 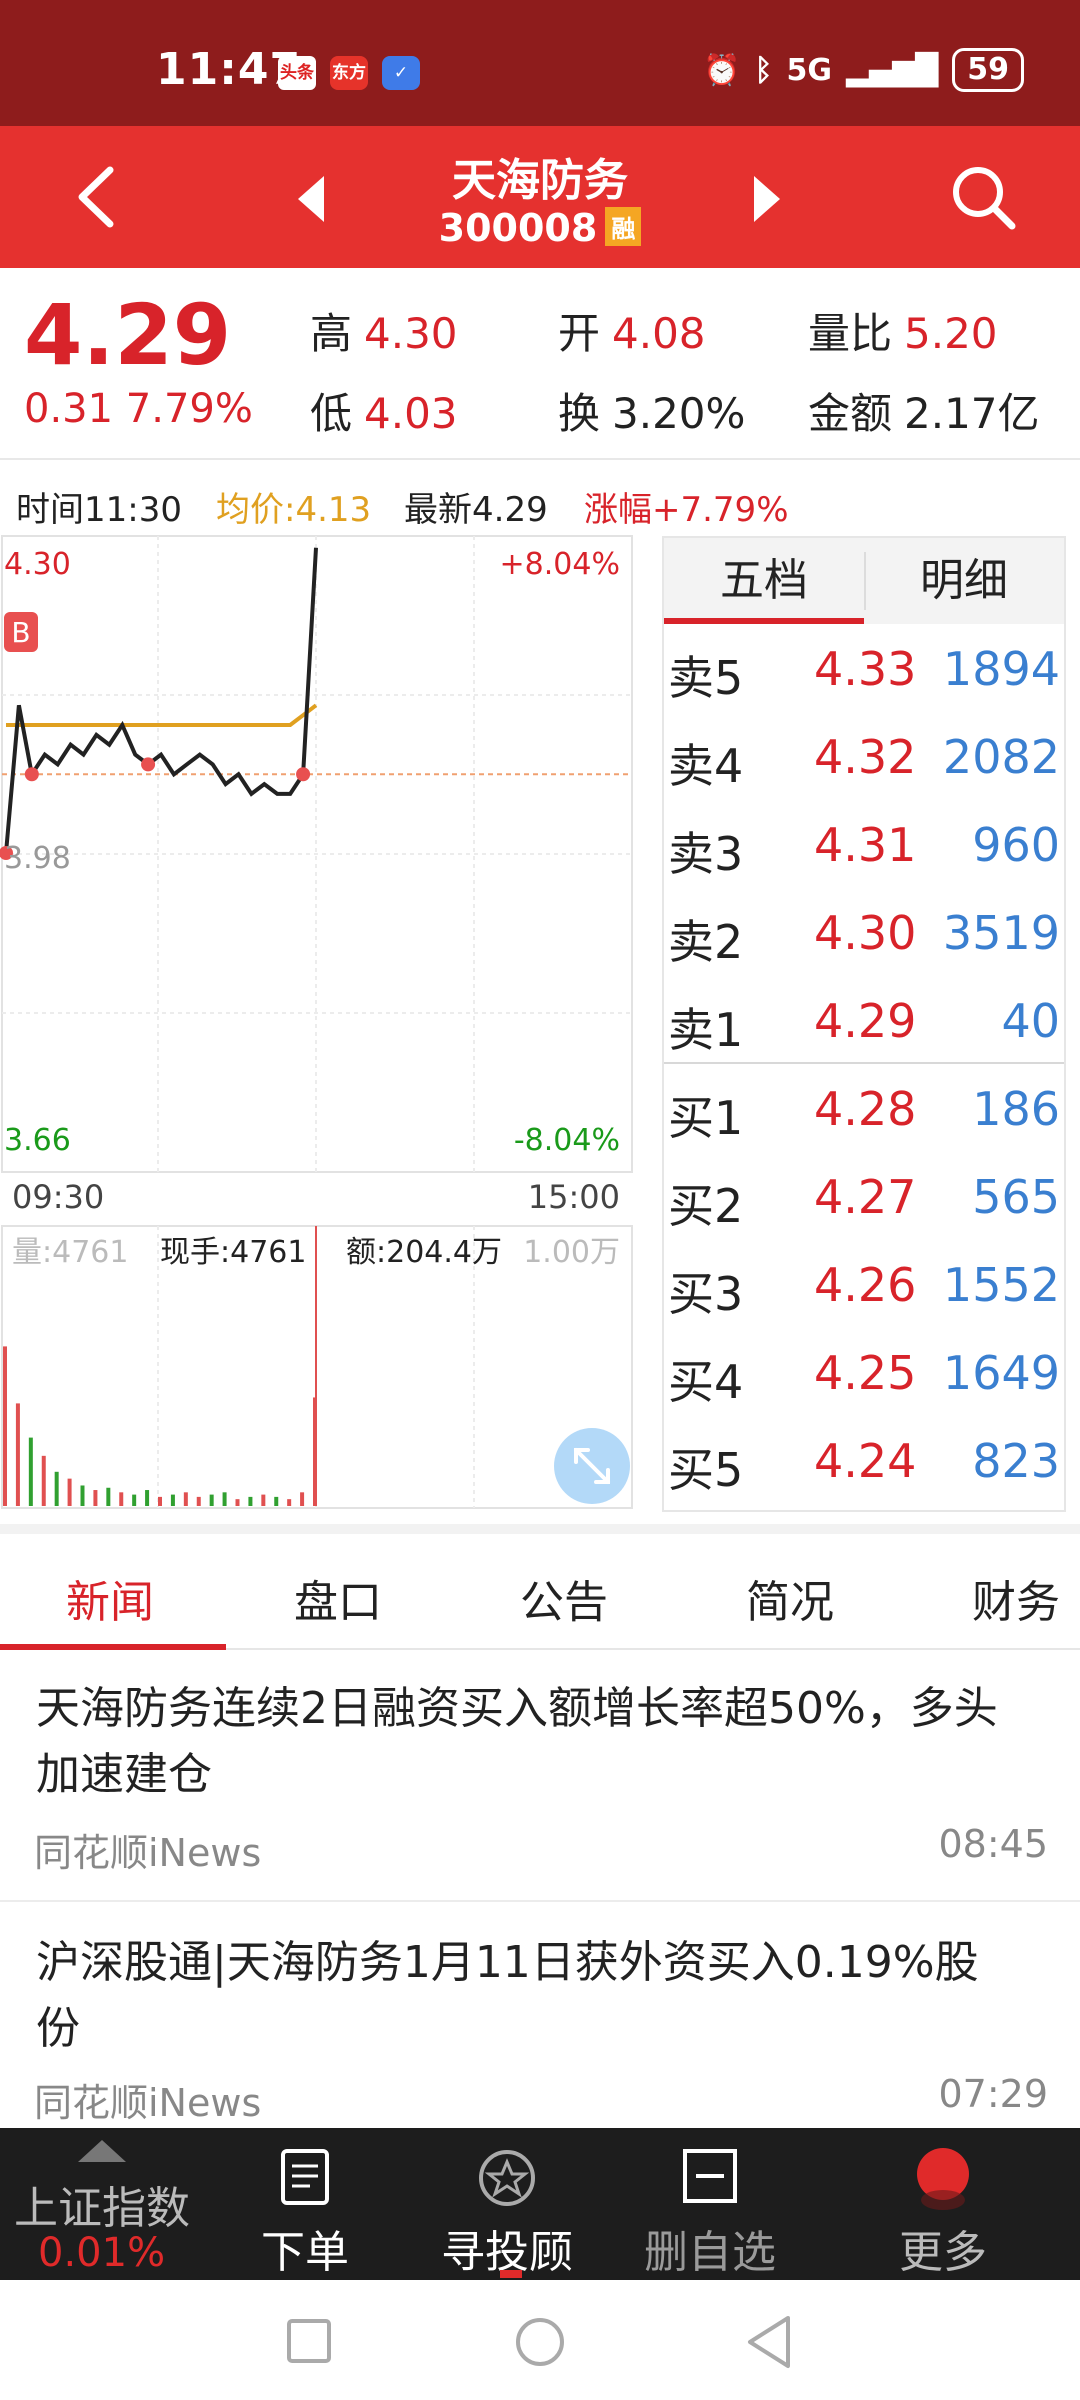 What do you see at coordinates (924, 410) in the screenshot?
I see `amount-cell: 金额 2.17亿` at bounding box center [924, 410].